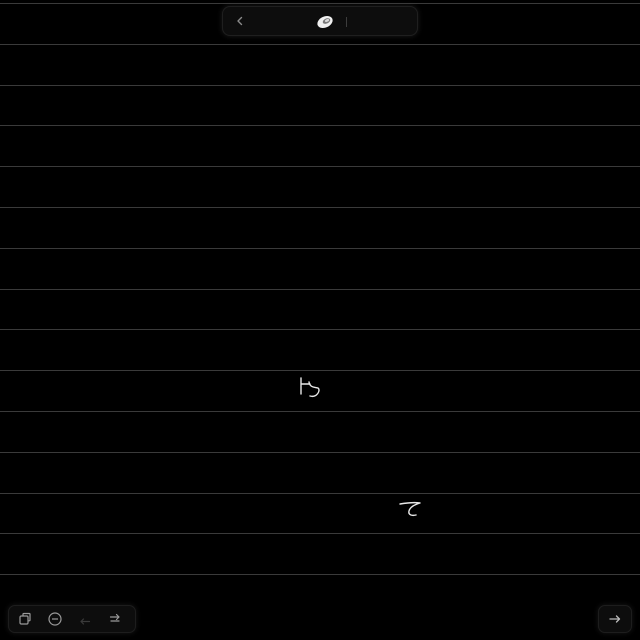  What do you see at coordinates (346, 22) in the screenshot?
I see `toolbar-divider` at bounding box center [346, 22].